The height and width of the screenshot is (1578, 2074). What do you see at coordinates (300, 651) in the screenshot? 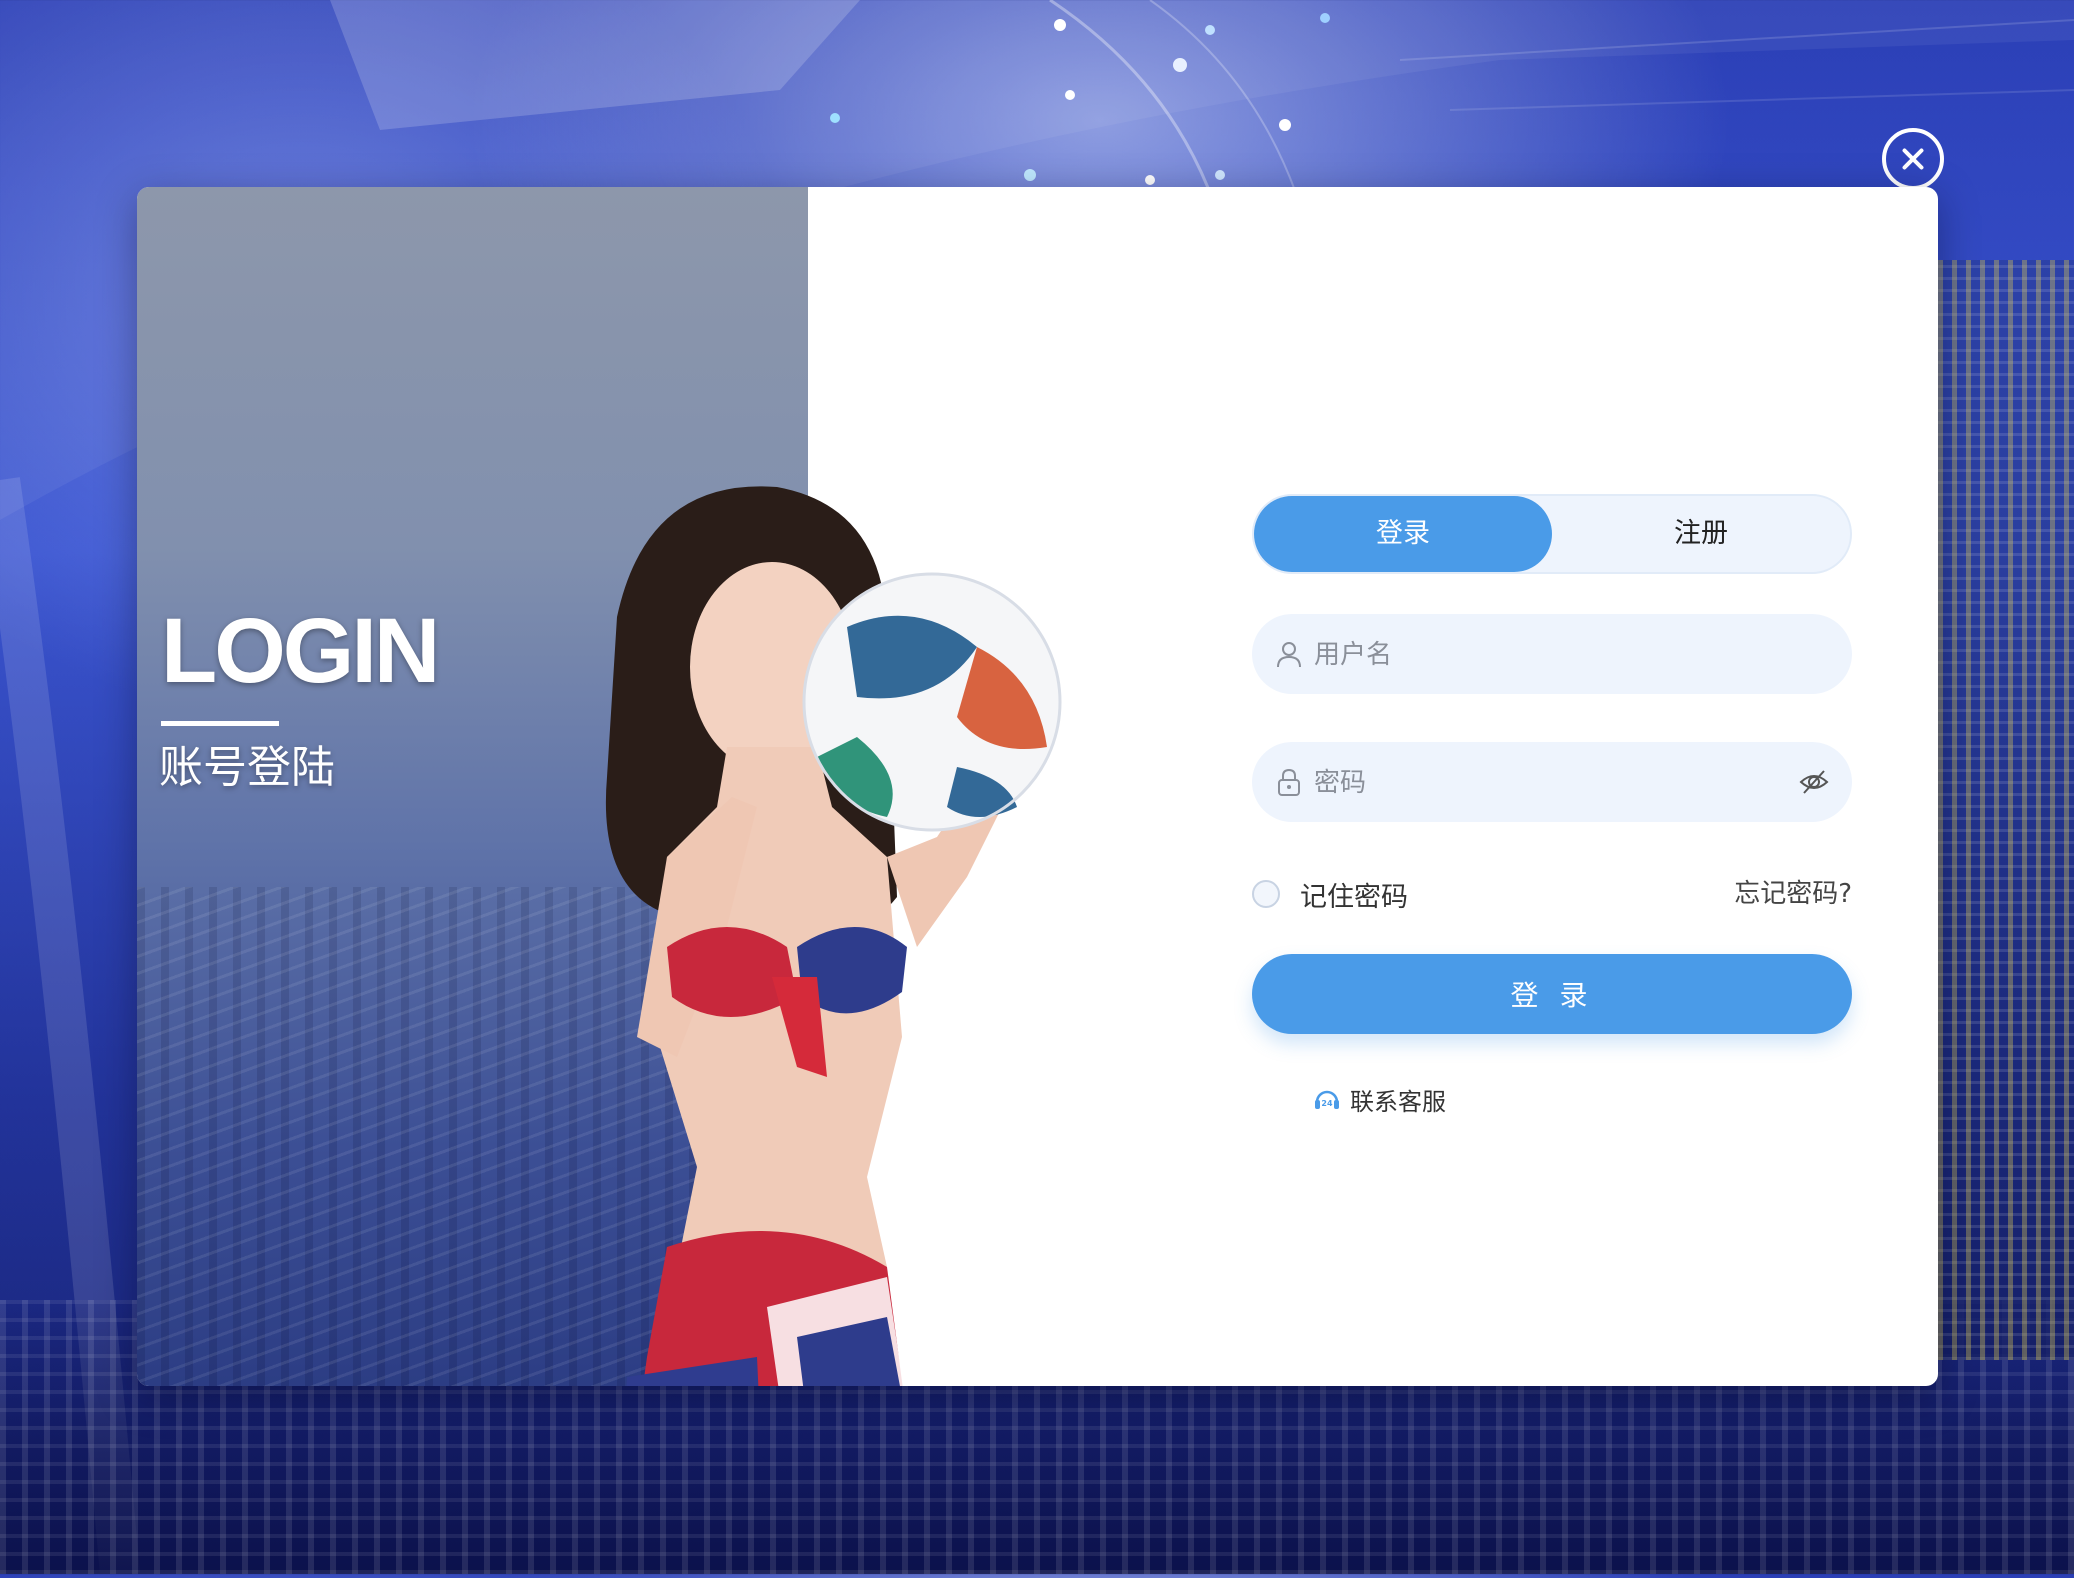
I see `hero-heading: LOGIN` at bounding box center [300, 651].